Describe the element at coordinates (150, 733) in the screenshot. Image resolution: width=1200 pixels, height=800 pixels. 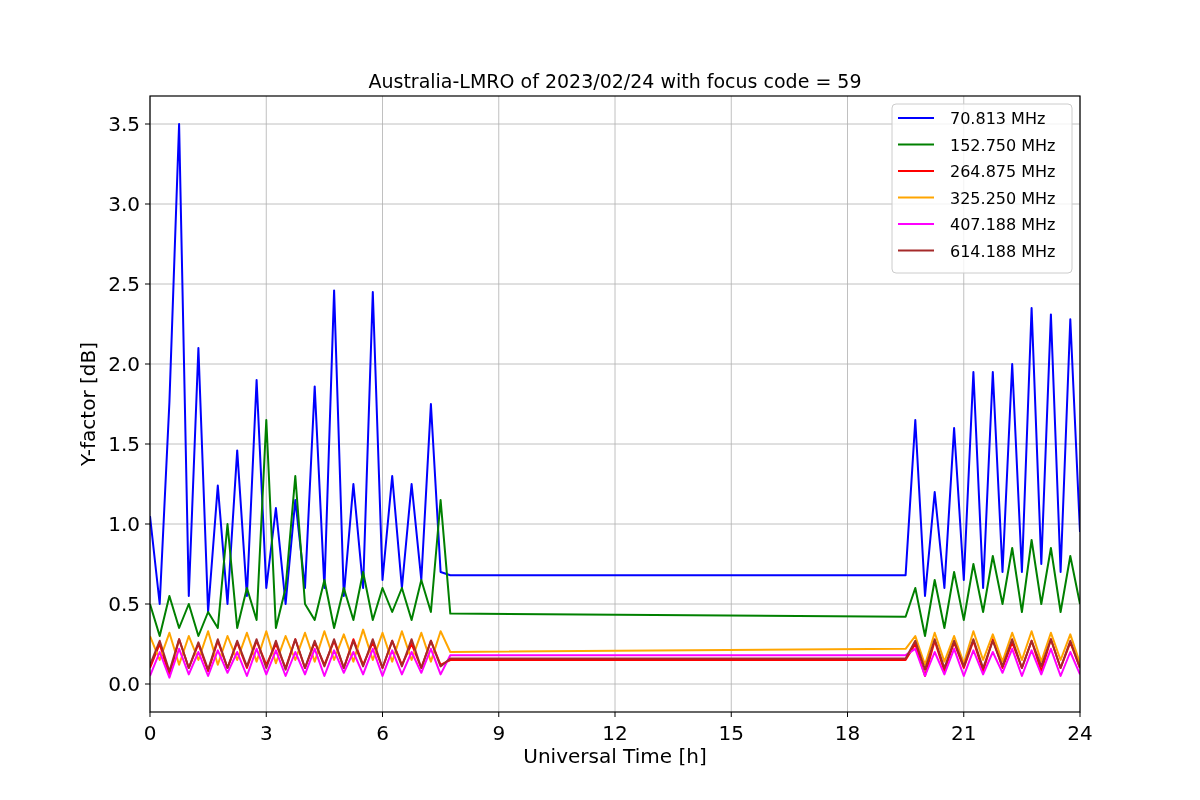
I see `tick-label: 0` at that location.